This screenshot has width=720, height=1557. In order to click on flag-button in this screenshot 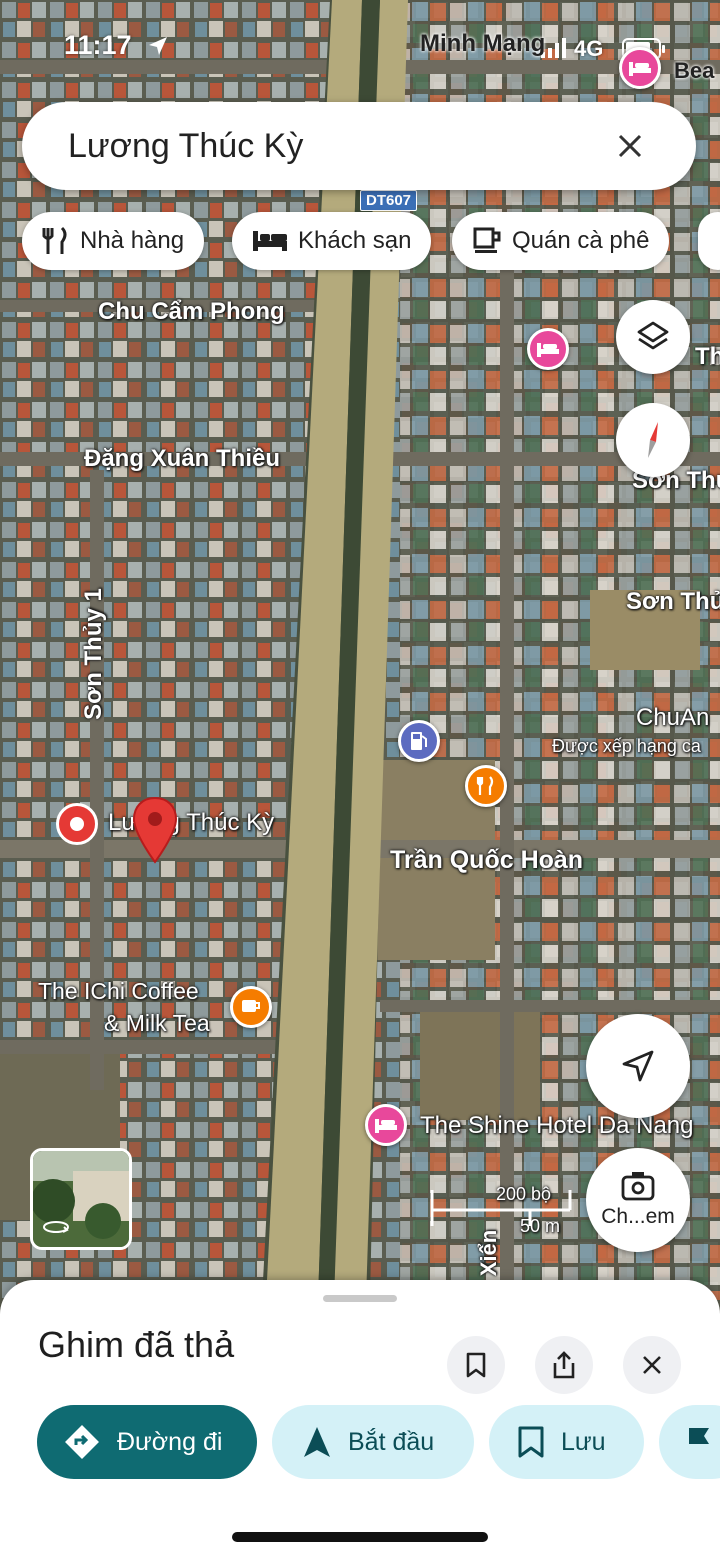, I will do `click(689, 1442)`.